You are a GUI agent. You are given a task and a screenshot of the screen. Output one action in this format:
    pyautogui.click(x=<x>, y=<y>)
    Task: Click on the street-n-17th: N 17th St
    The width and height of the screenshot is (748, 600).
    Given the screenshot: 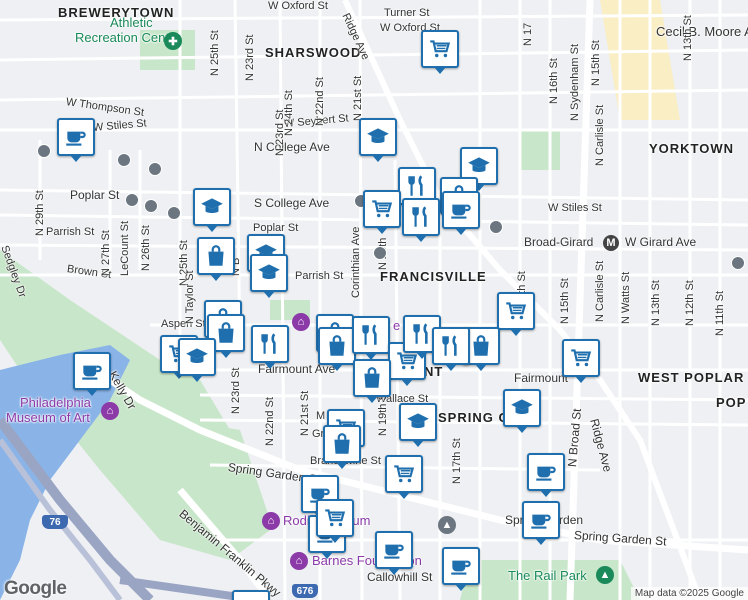 What is the action you would take?
    pyautogui.click(x=457, y=461)
    